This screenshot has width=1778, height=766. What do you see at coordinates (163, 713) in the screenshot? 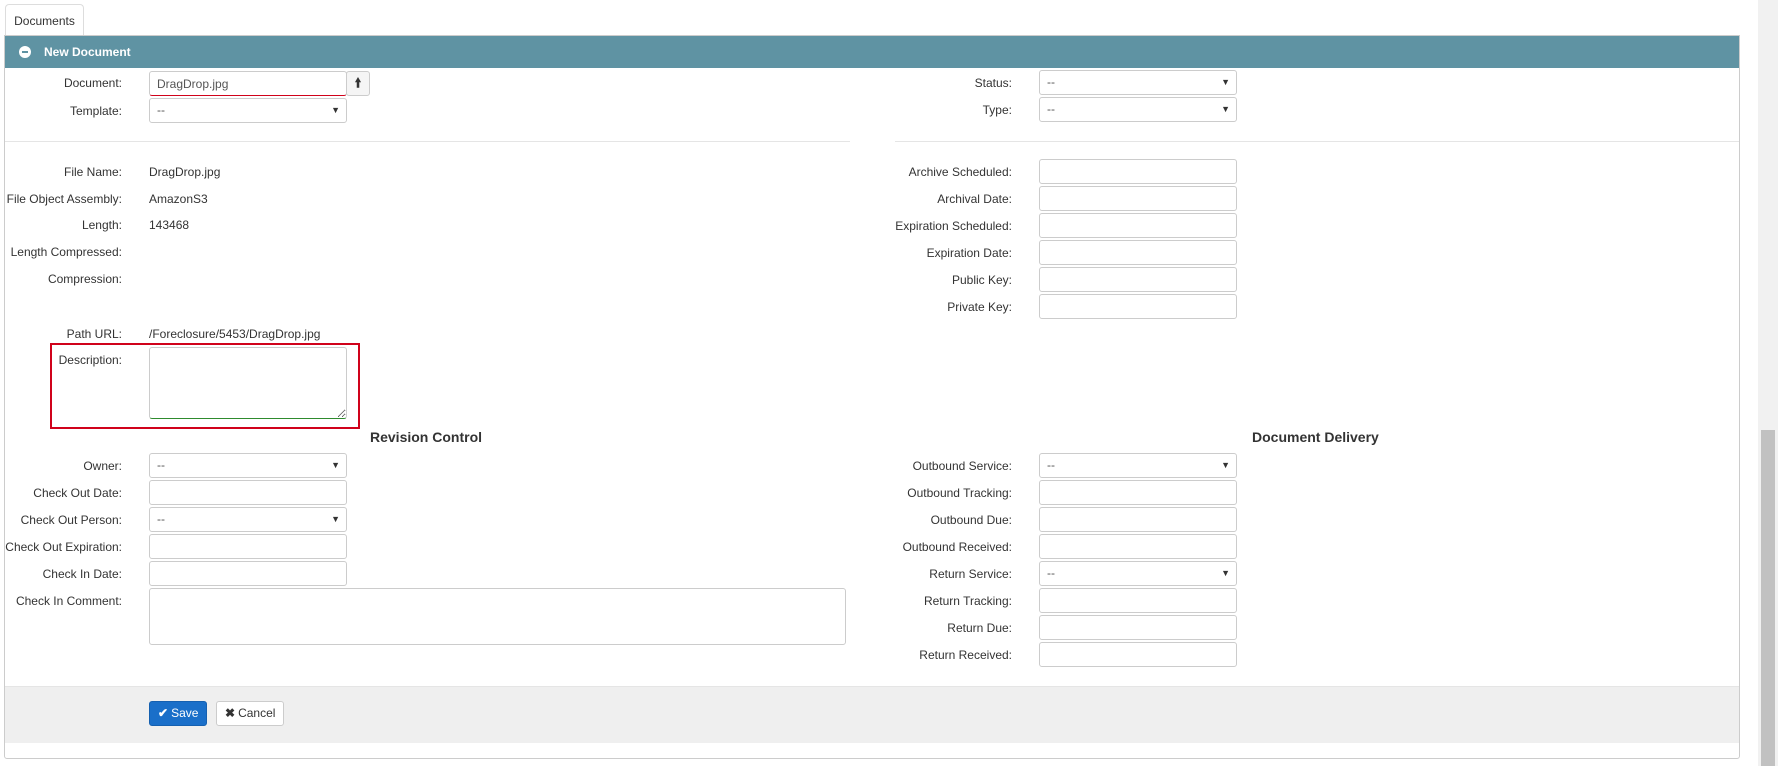
I see `check-icon: ✔` at bounding box center [163, 713].